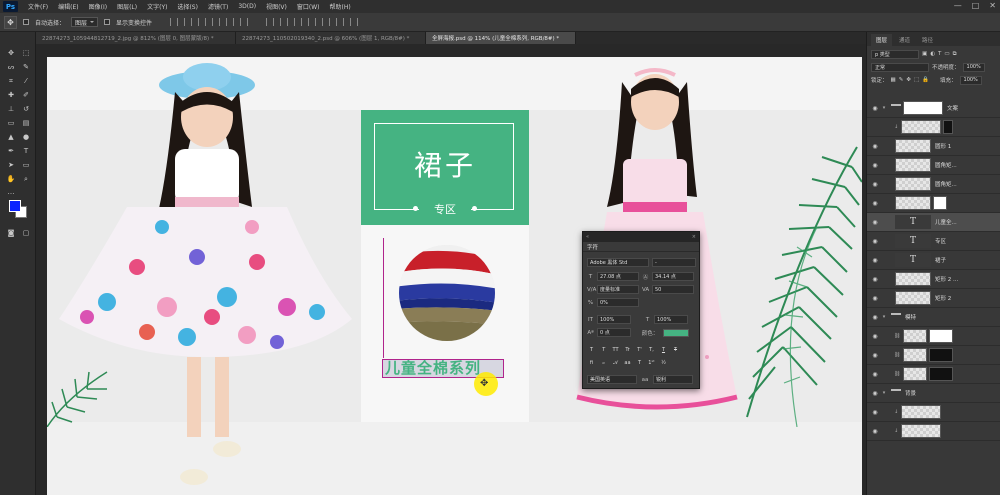 This screenshot has height=495, width=1000. I want to click on fractions-icon: ½, so click(663, 363).